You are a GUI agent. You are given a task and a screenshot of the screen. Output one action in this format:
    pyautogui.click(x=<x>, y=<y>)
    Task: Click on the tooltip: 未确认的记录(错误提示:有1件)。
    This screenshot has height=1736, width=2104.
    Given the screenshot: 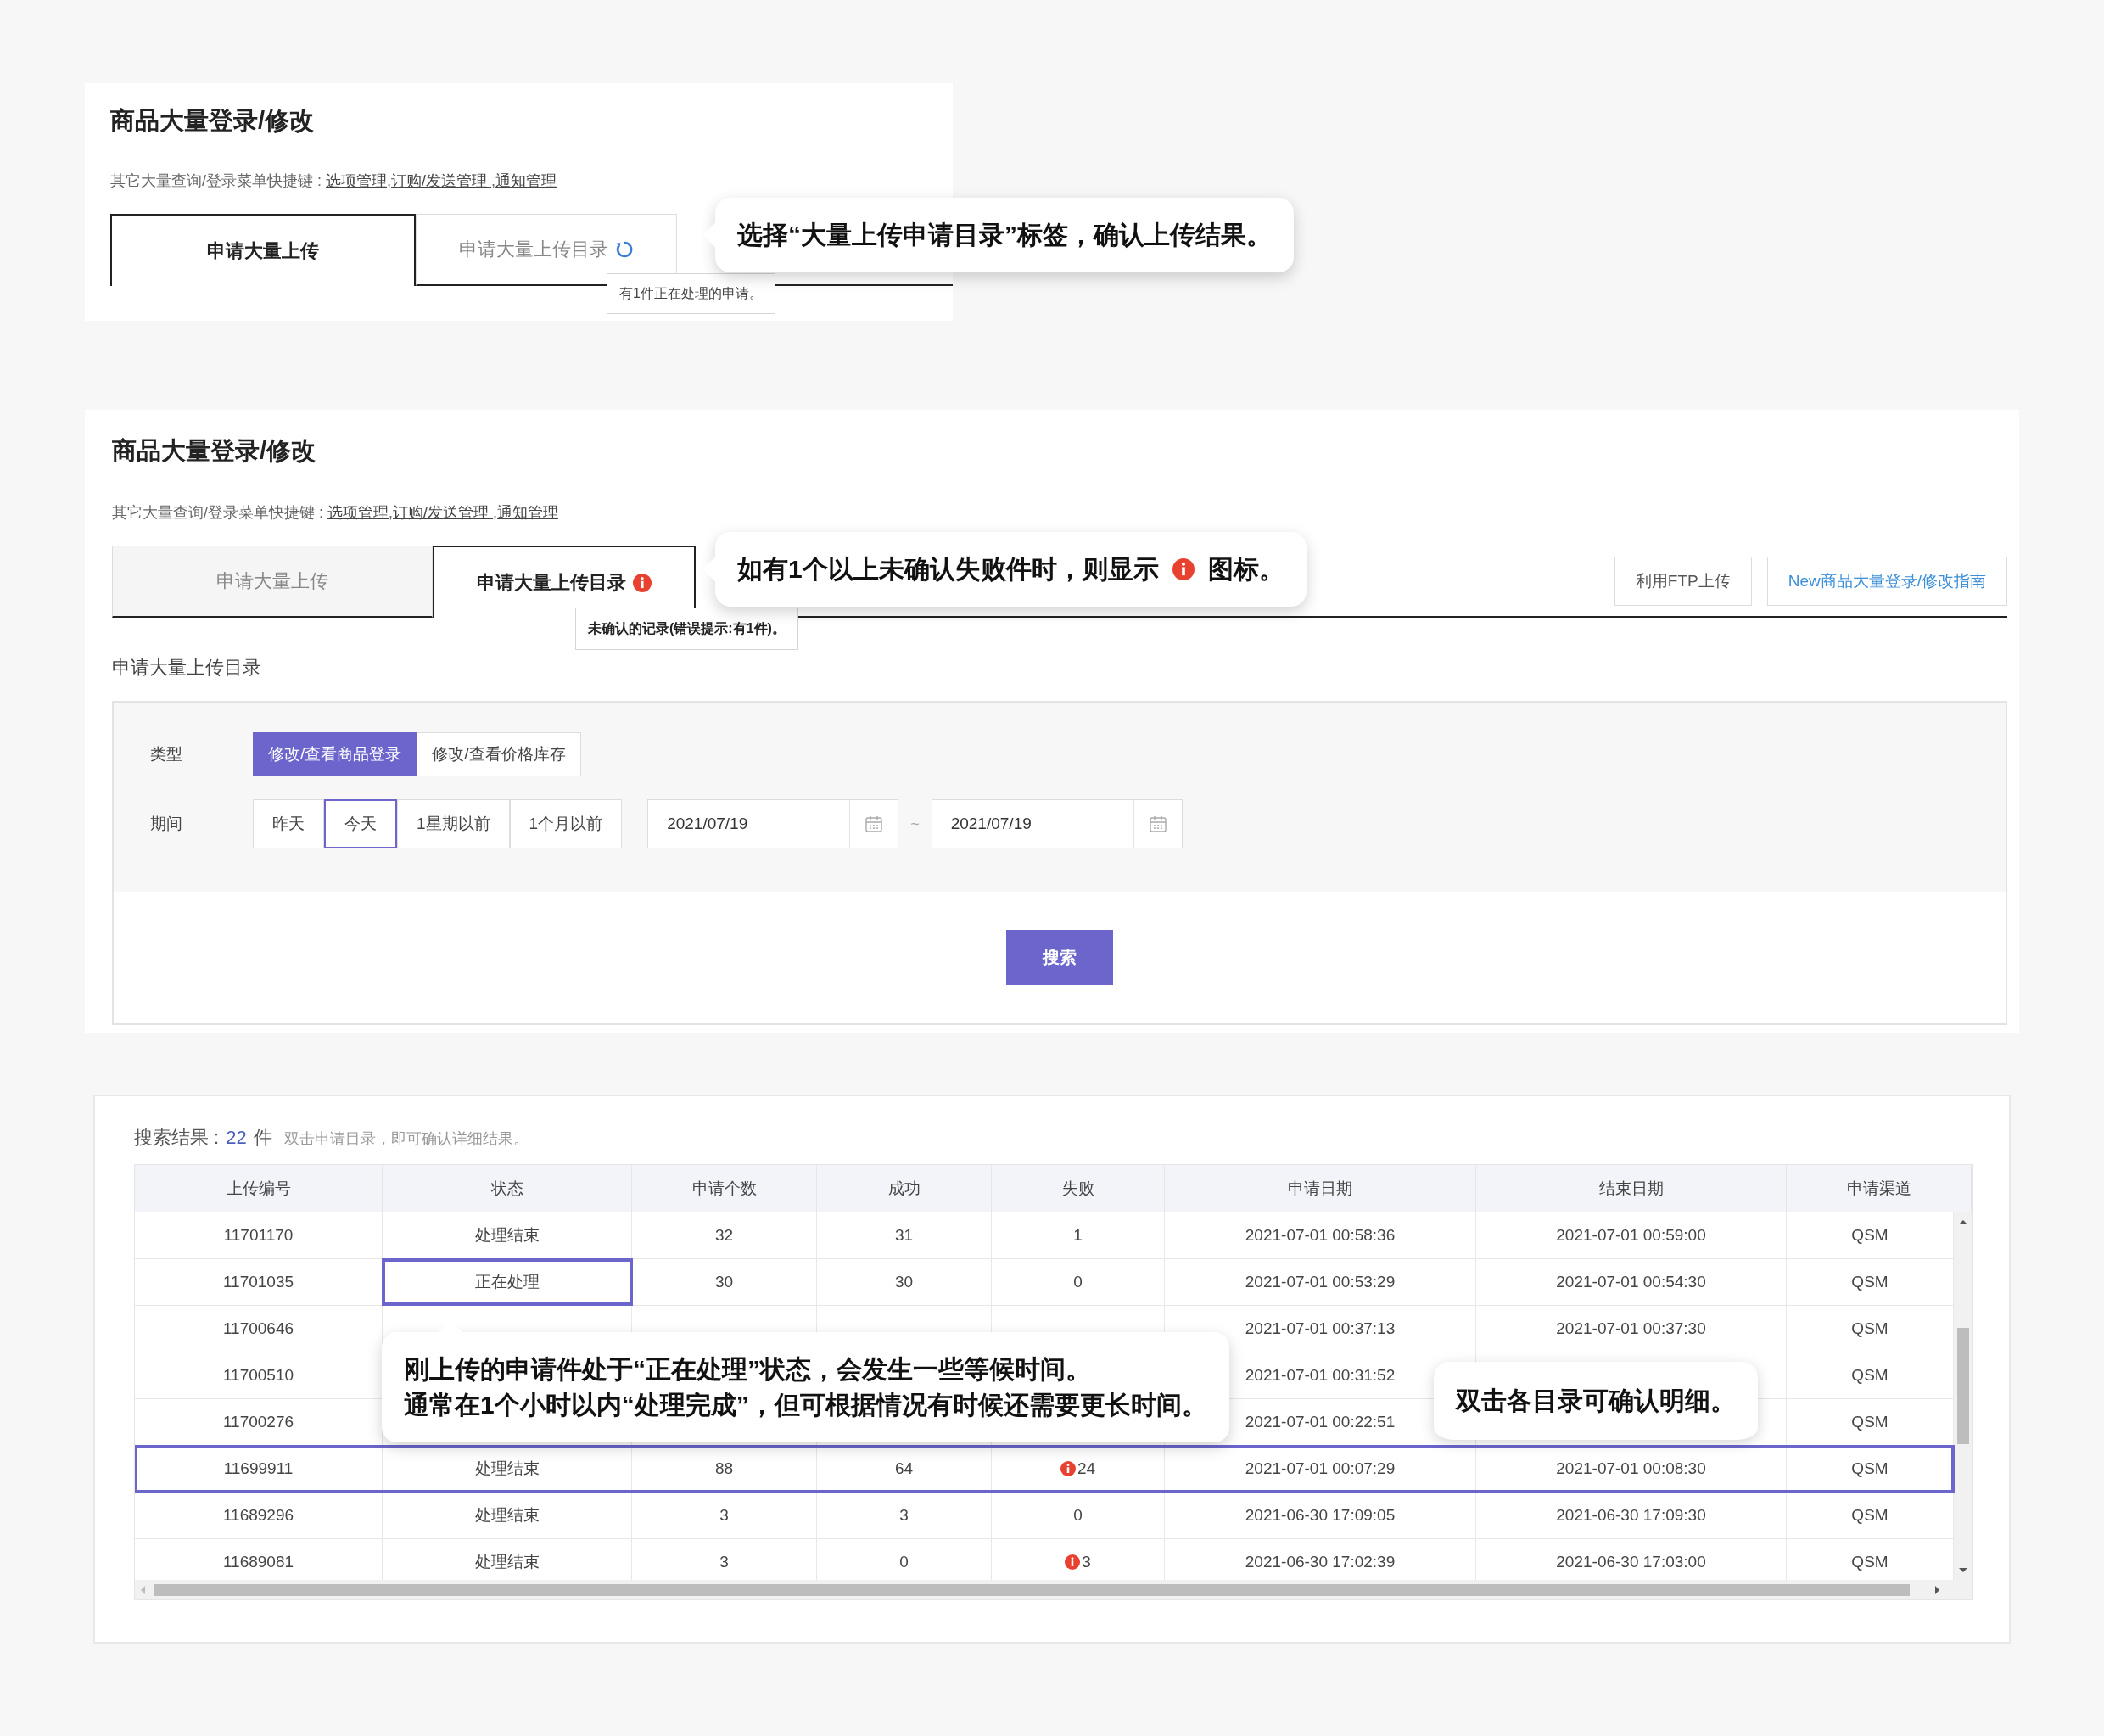 What is the action you would take?
    pyautogui.click(x=686, y=629)
    